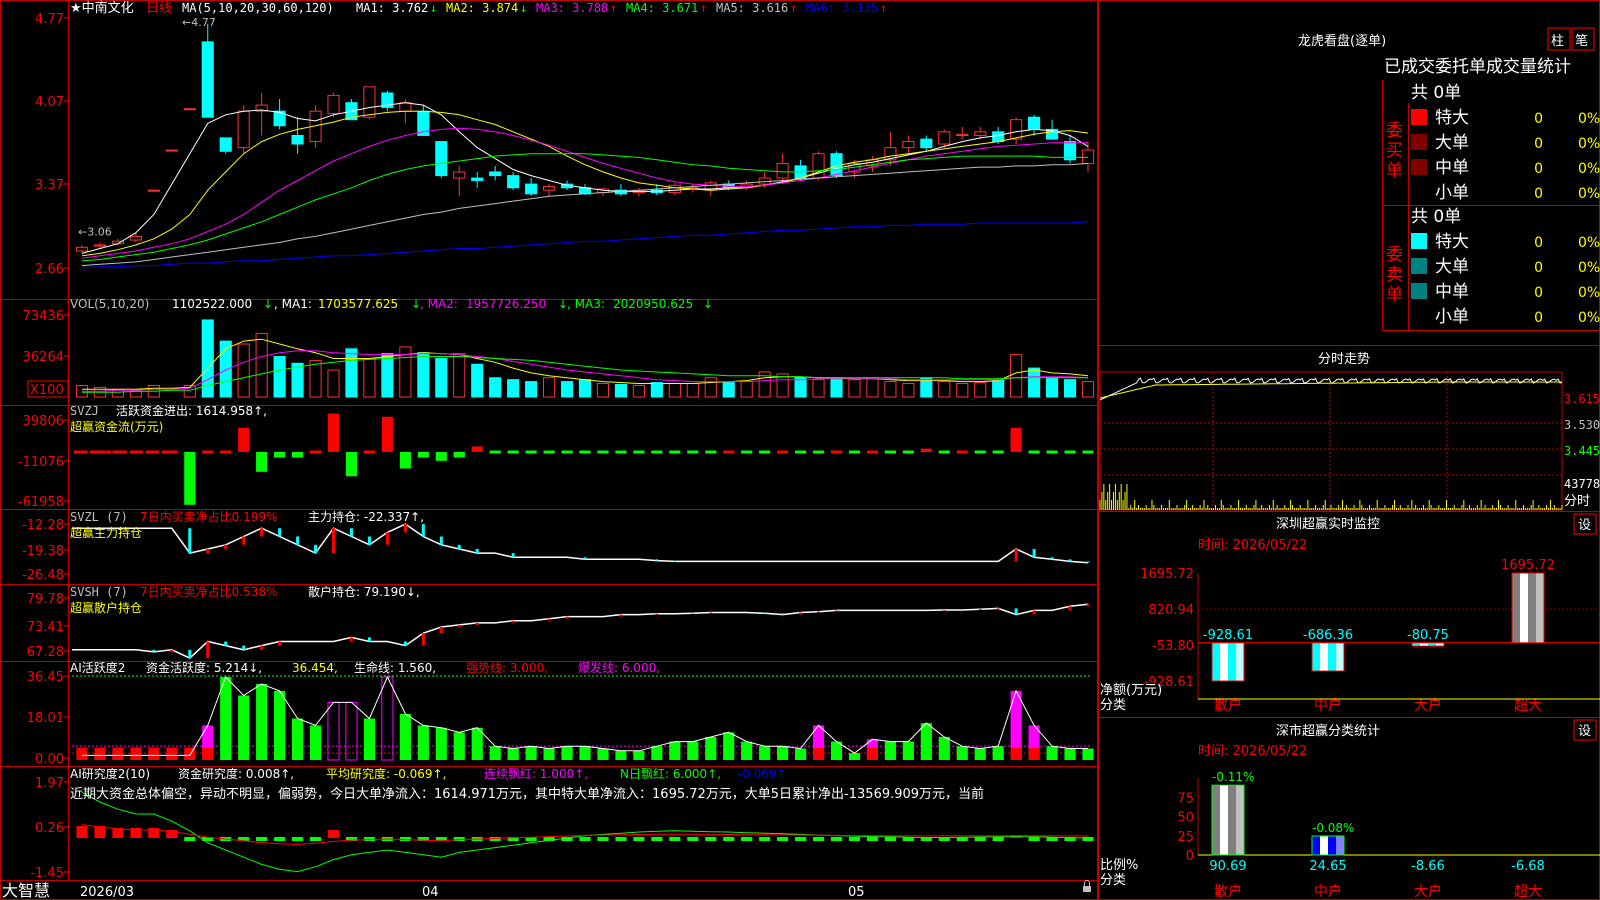 This screenshot has height=900, width=1600. Describe the element at coordinates (1584, 525) in the screenshot. I see `monitor-settings-label: 设` at that location.